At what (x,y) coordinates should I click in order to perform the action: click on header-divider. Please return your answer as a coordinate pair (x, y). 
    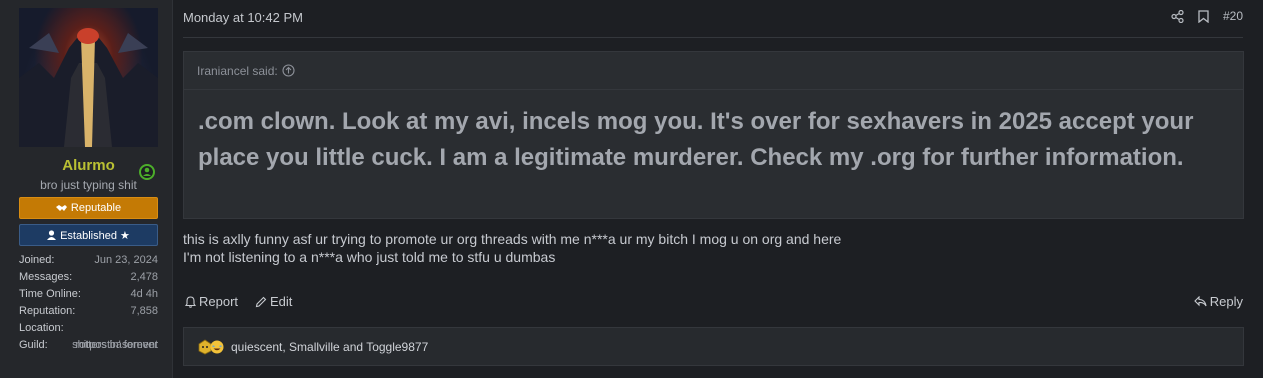
    Looking at the image, I should click on (713, 37).